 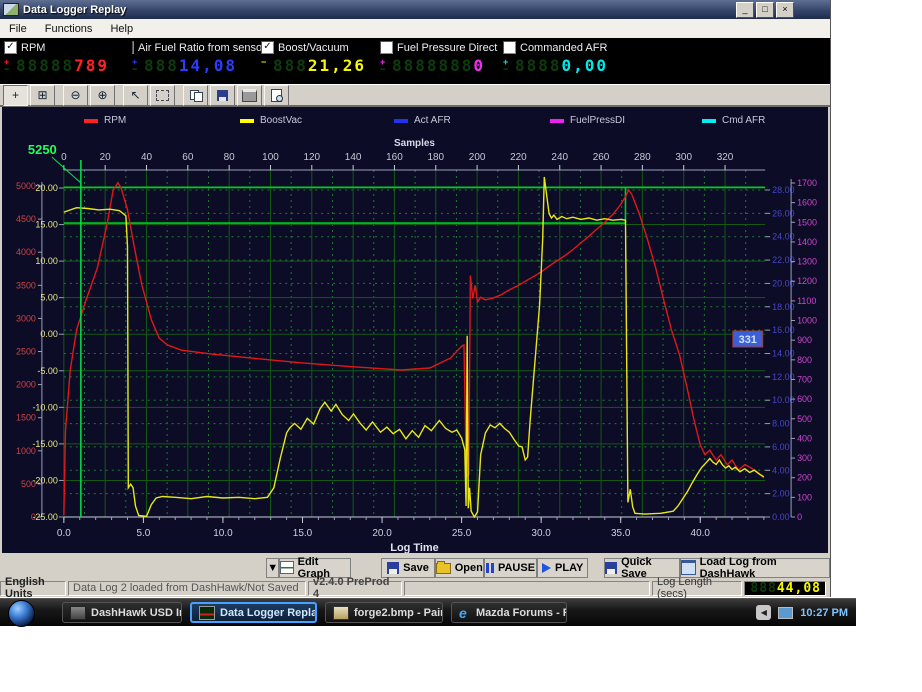 I want to click on play-button: PLAY, so click(x=563, y=567).